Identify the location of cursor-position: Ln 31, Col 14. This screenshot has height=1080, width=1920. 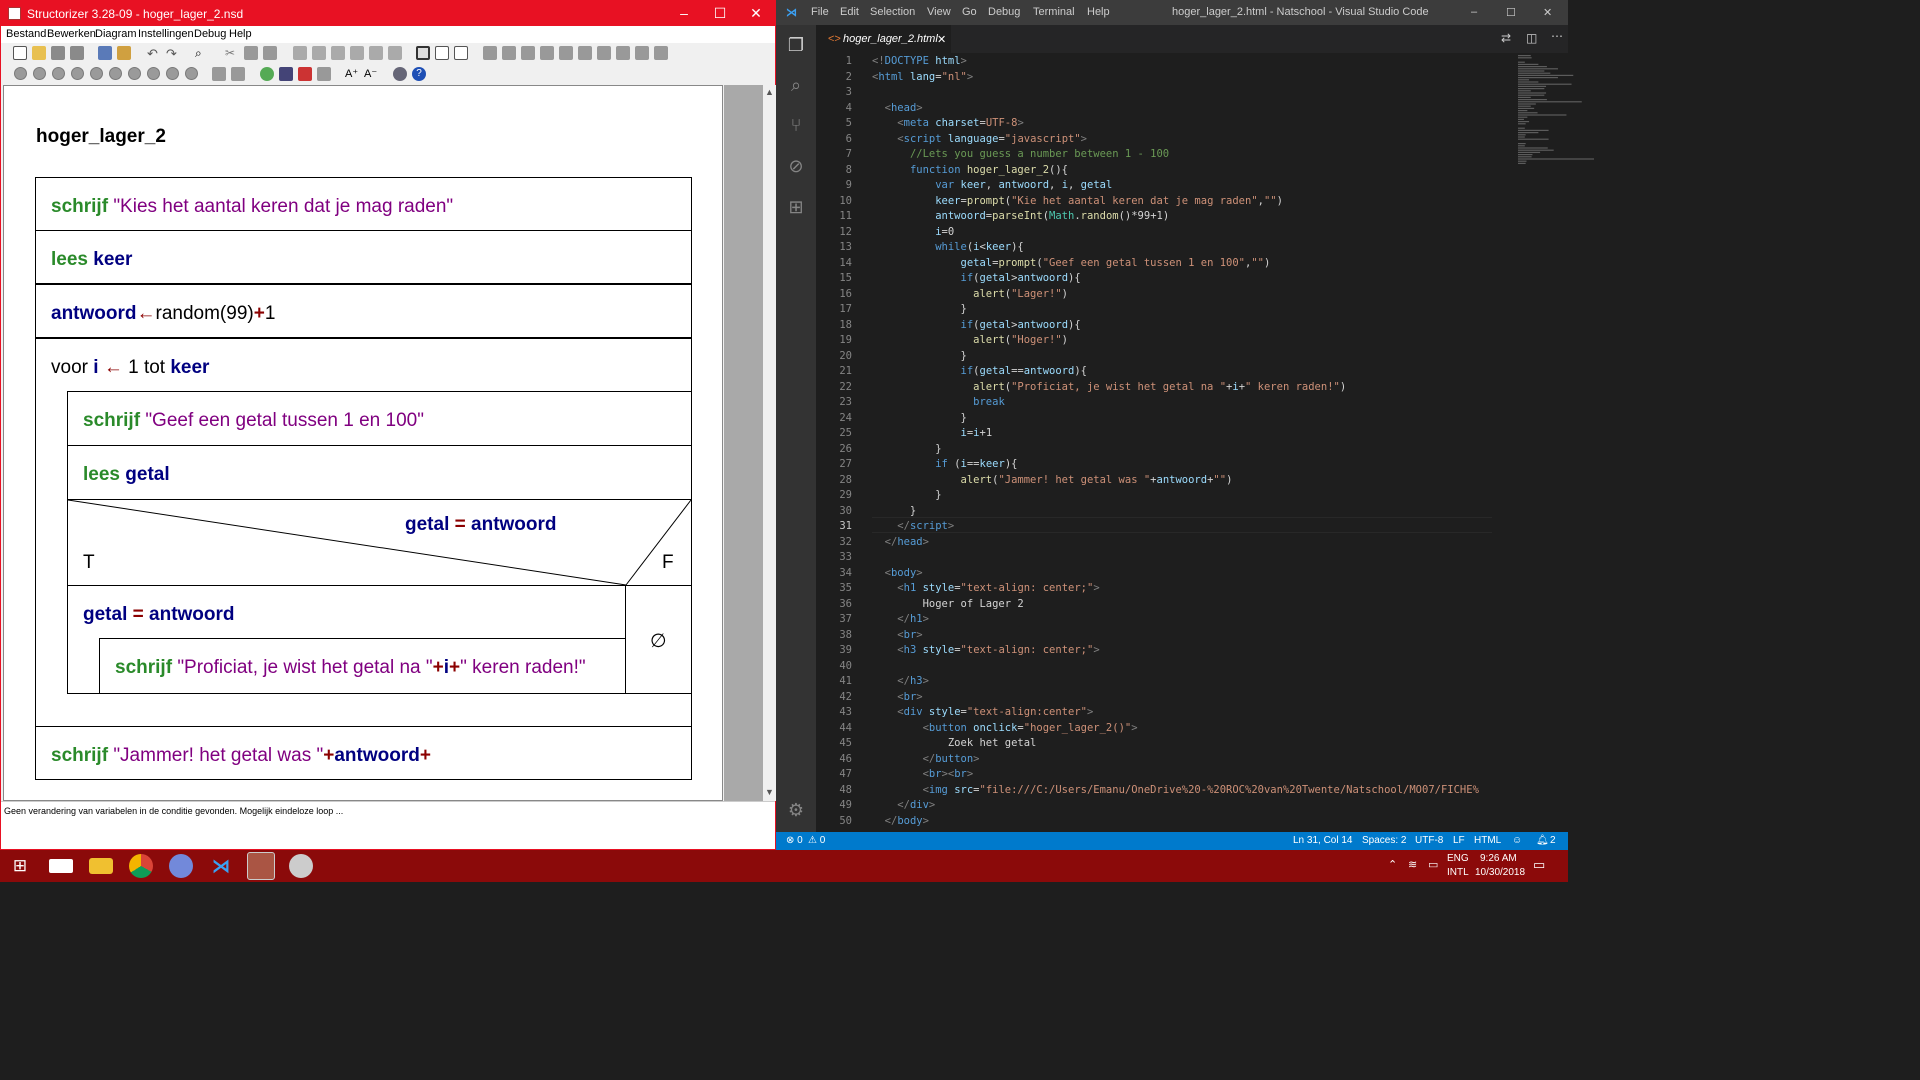
(1323, 840).